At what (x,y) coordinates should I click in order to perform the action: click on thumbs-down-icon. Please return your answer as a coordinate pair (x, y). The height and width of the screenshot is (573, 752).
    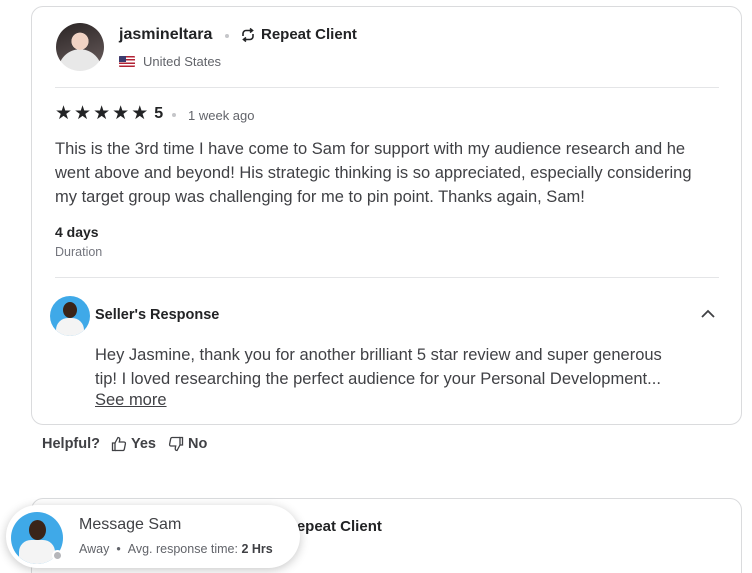
    Looking at the image, I should click on (176, 444).